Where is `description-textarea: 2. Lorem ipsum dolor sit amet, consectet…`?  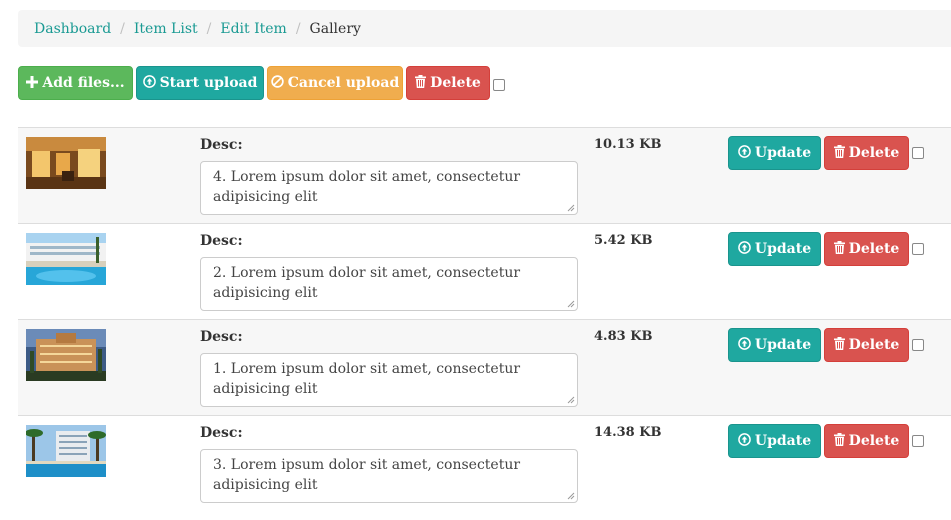 description-textarea: 2. Lorem ipsum dolor sit amet, consectet… is located at coordinates (389, 284).